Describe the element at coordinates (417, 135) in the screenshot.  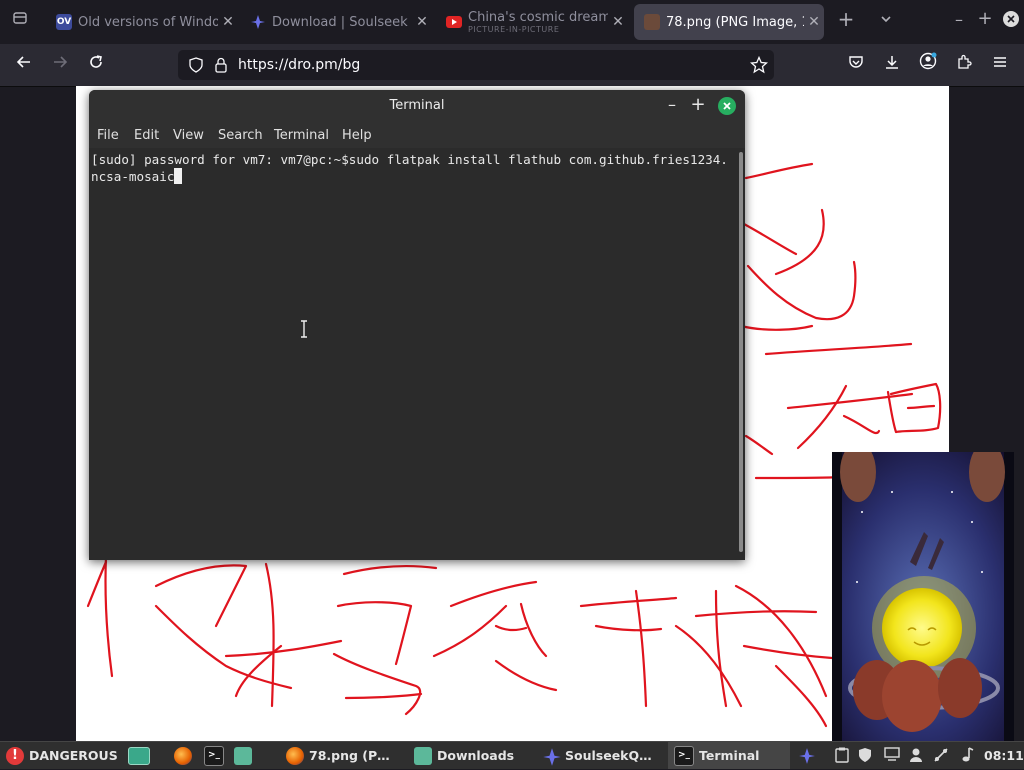
I see `terminal-menubar: File Edit View Search Terminal Help` at that location.